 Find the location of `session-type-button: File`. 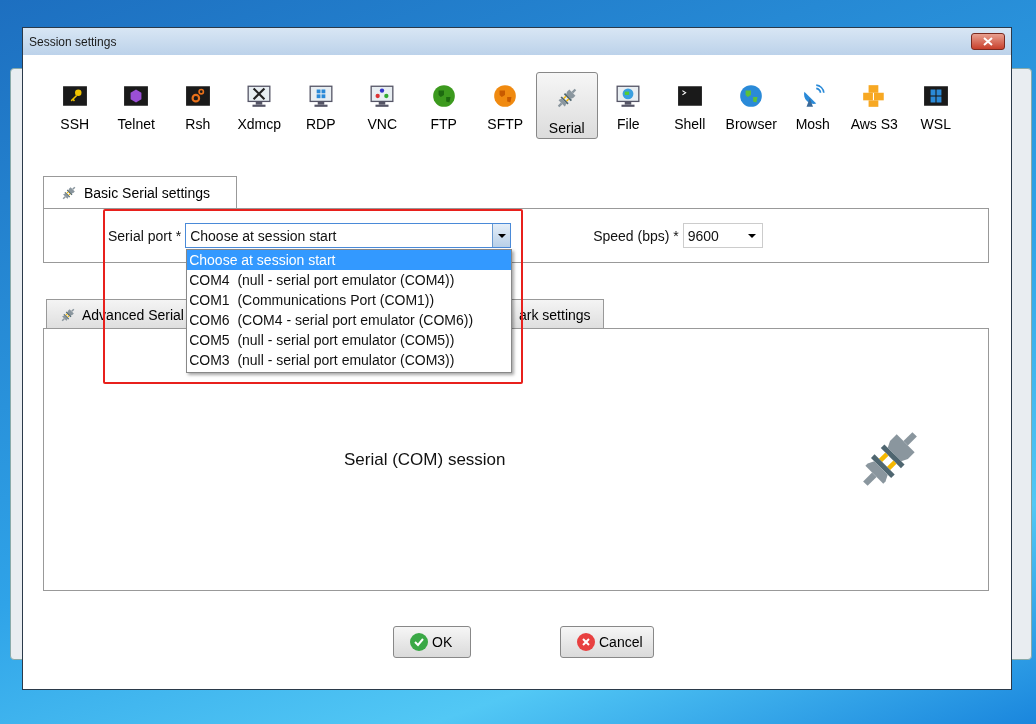

session-type-button: File is located at coordinates (628, 105).